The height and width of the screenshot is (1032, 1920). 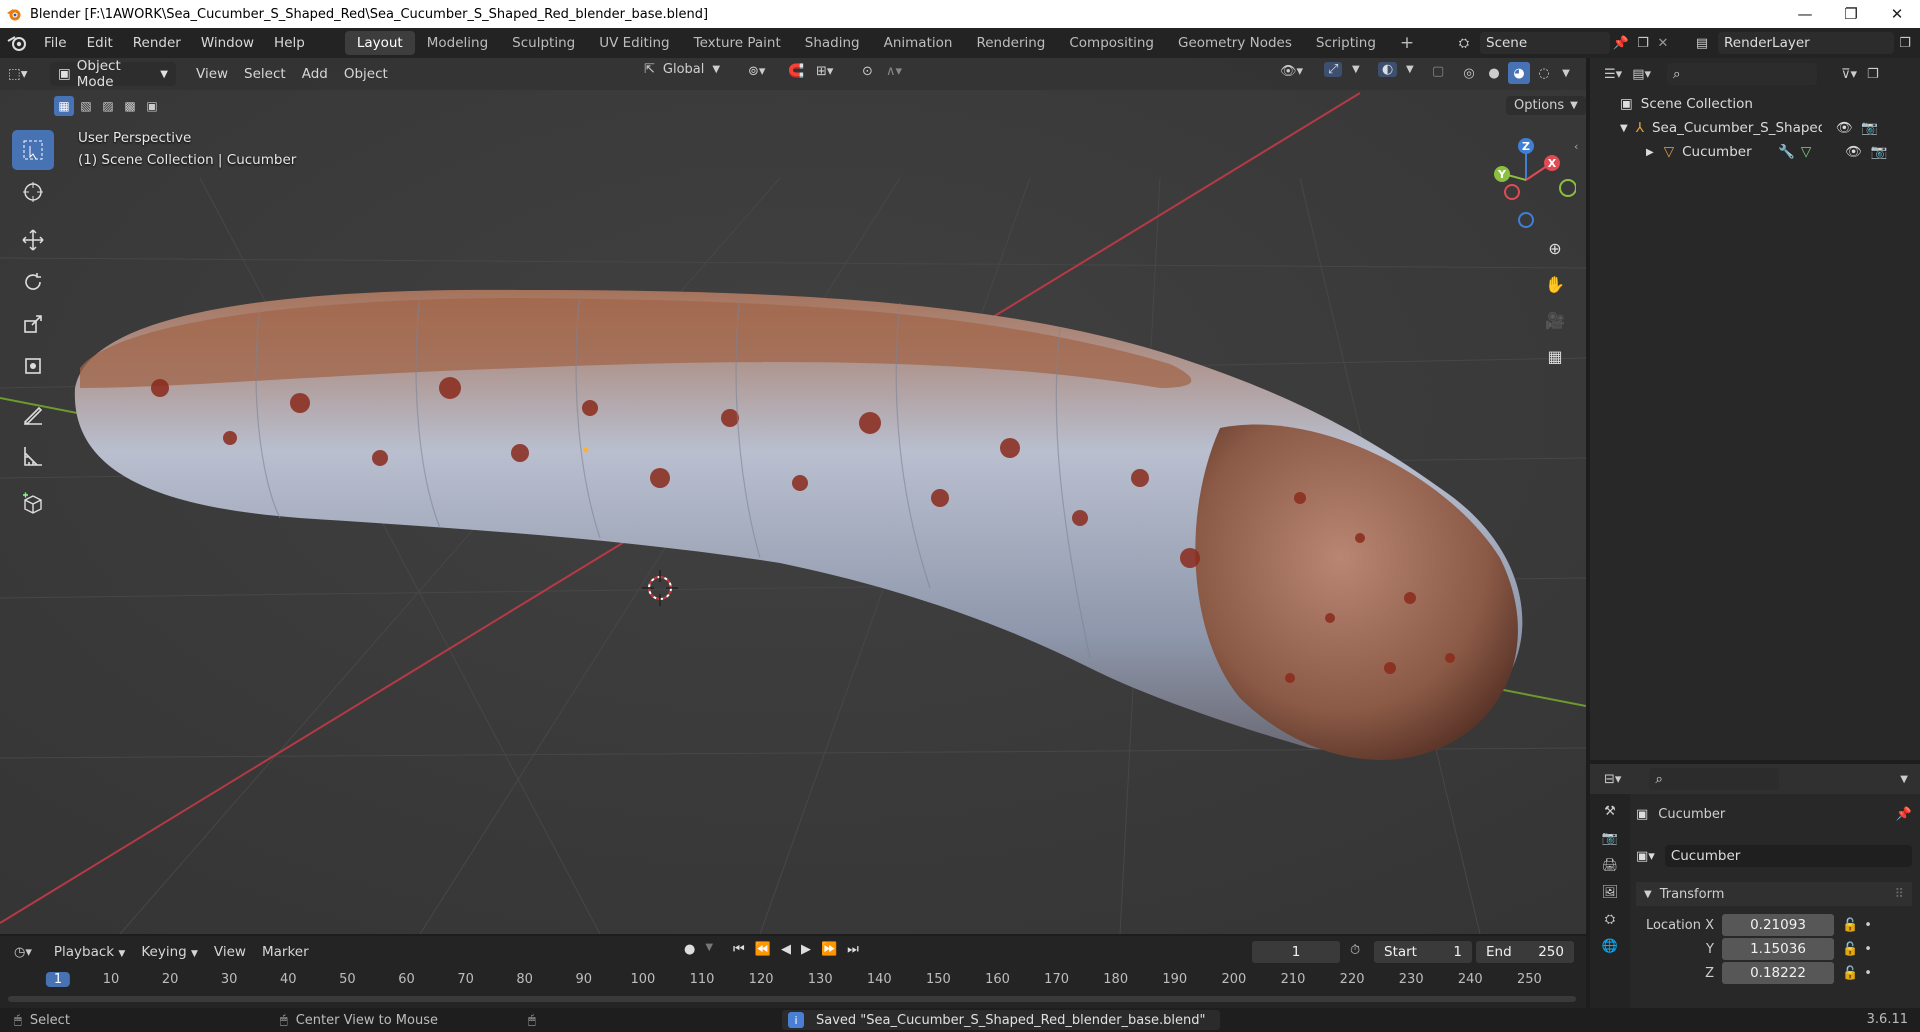 What do you see at coordinates (1905, 43) in the screenshot?
I see `new-layer-icon: ❐` at bounding box center [1905, 43].